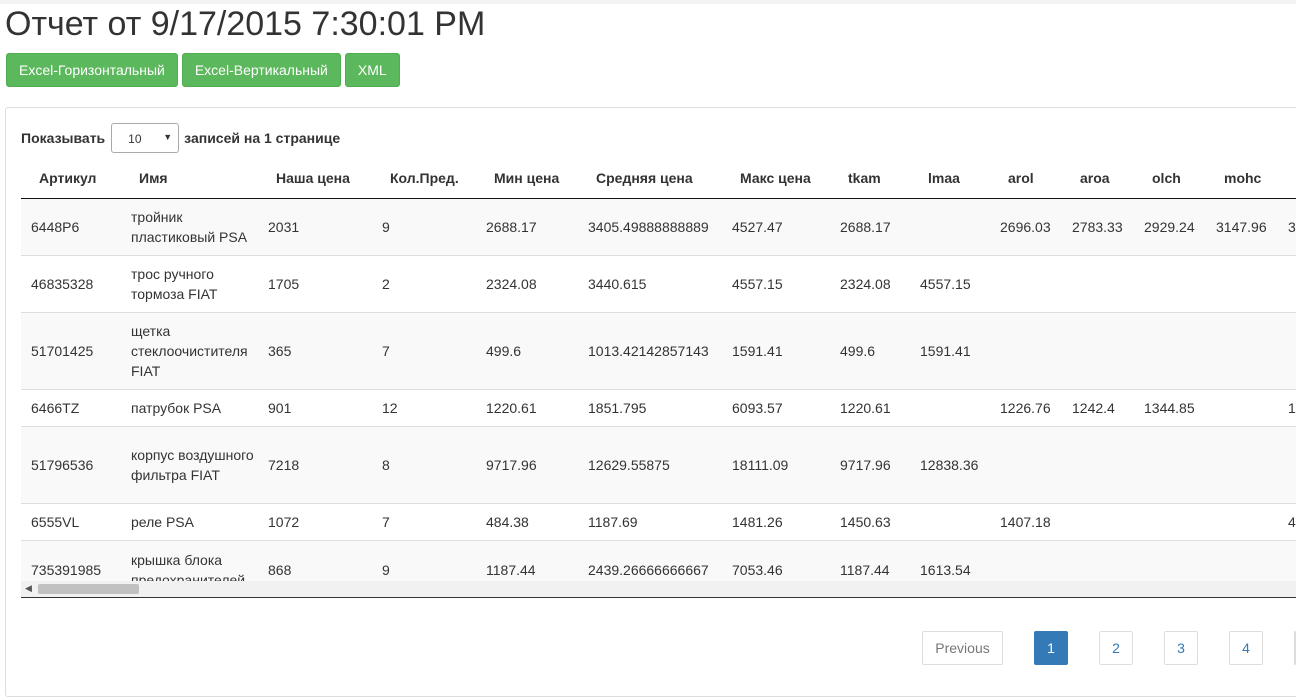 Image resolution: width=1296 pixels, height=697 pixels. What do you see at coordinates (1170, 226) in the screenshot?
I see `table-cell: 2929.24` at bounding box center [1170, 226].